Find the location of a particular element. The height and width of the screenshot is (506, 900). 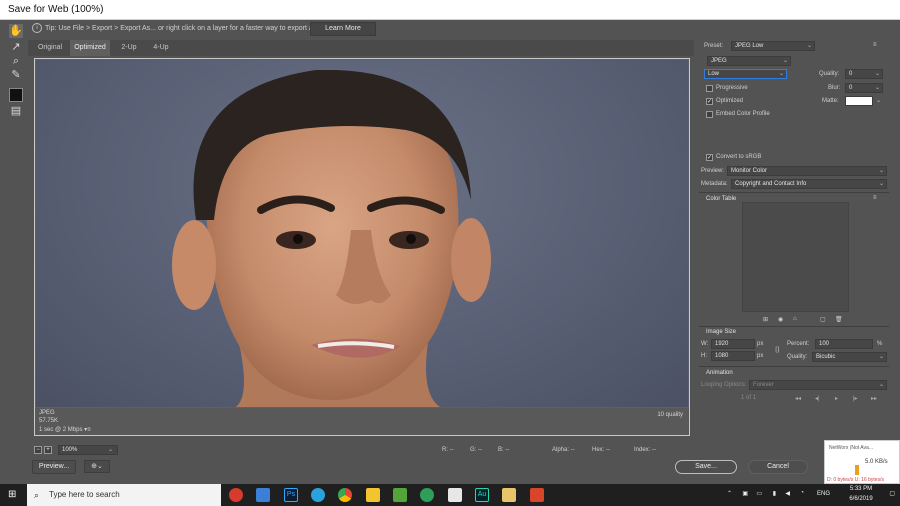

width-unit: px is located at coordinates (760, 344).